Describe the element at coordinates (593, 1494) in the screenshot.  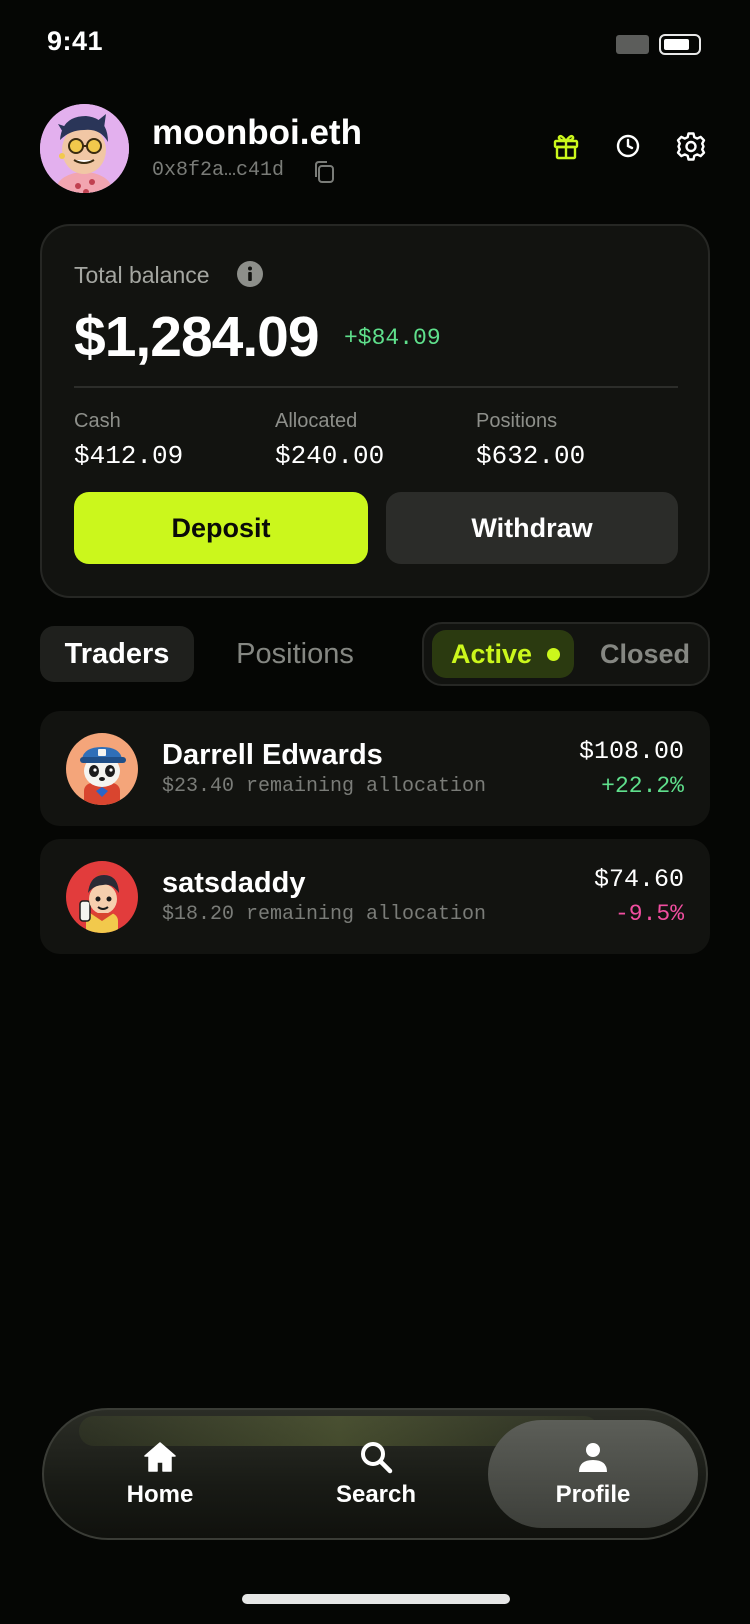
I see `nav-profile-label: Profile` at that location.